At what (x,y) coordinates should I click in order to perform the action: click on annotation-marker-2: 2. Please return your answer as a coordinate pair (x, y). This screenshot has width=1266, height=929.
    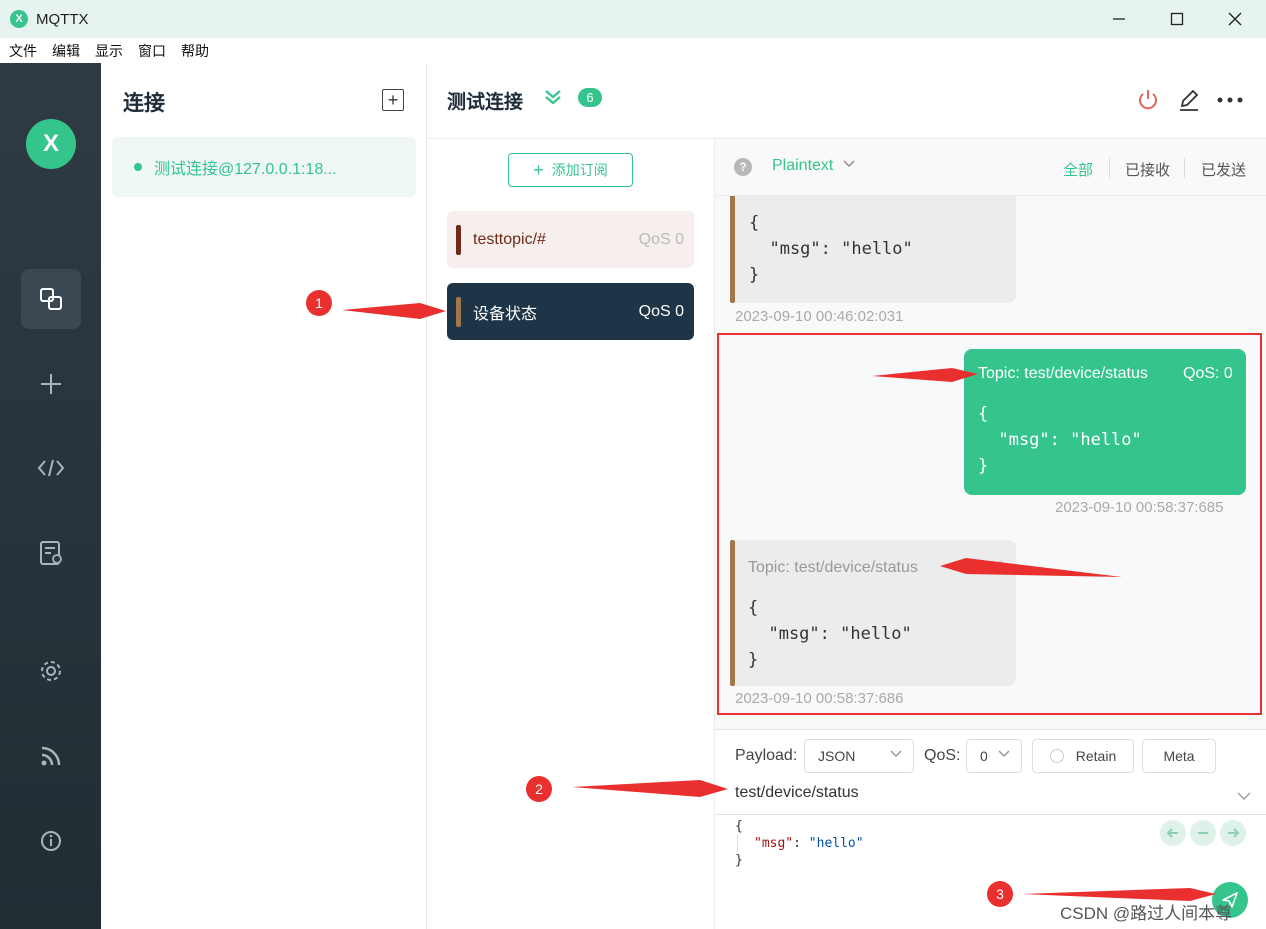
    Looking at the image, I should click on (539, 789).